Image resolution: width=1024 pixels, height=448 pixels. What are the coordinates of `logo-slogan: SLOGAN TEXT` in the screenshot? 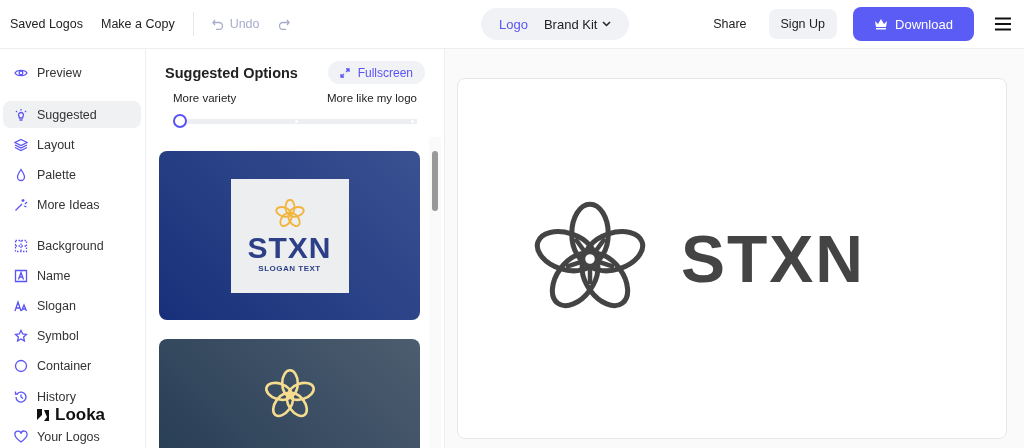 It's located at (289, 268).